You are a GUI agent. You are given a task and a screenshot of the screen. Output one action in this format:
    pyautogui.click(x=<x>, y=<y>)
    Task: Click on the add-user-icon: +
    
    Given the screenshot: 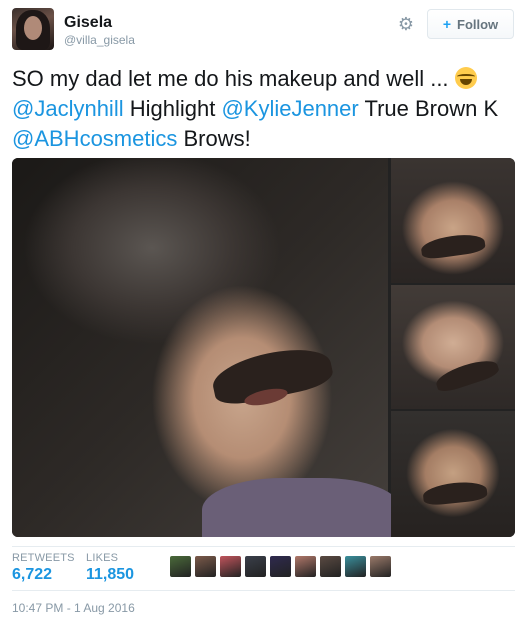 What is the action you would take?
    pyautogui.click(x=446, y=24)
    